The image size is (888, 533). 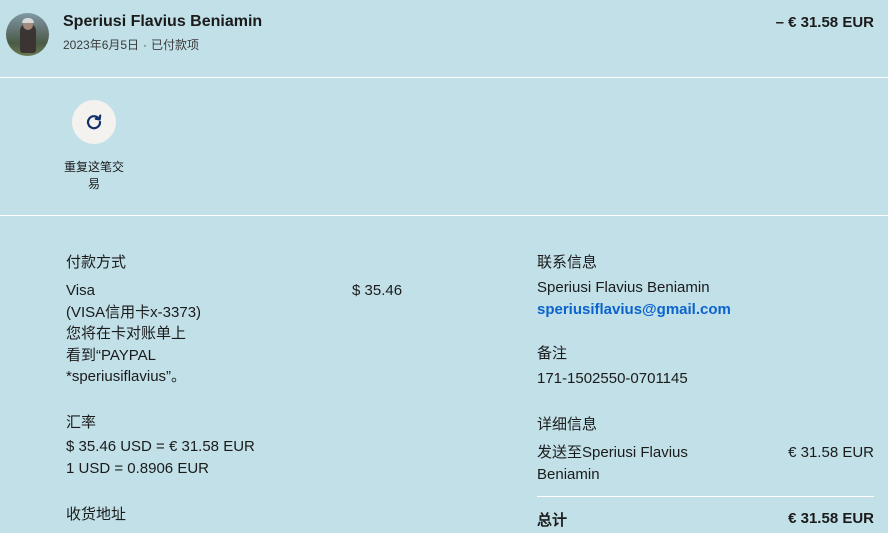 I want to click on contact-info-title: 联系信息, so click(x=567, y=262).